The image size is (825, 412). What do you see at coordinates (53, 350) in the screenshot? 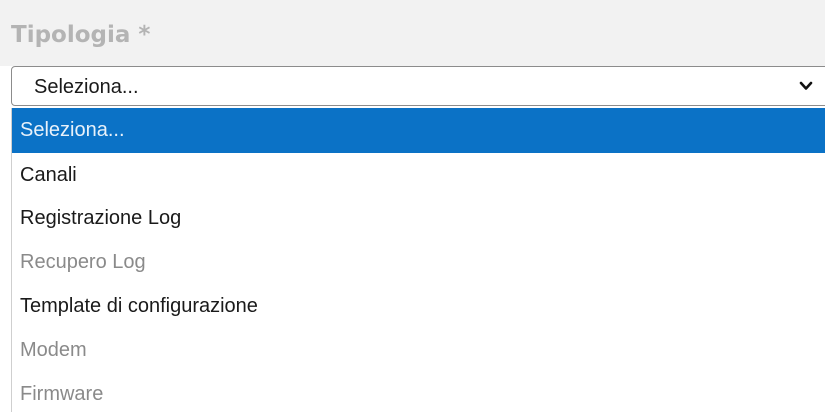
I see `option-modem: Modem` at bounding box center [53, 350].